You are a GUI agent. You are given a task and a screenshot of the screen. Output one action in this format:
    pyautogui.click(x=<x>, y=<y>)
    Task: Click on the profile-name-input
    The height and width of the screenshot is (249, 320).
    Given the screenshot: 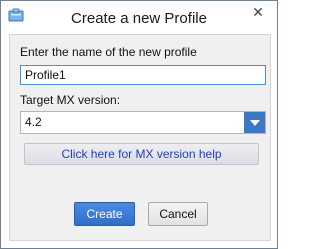 What is the action you would take?
    pyautogui.click(x=143, y=75)
    